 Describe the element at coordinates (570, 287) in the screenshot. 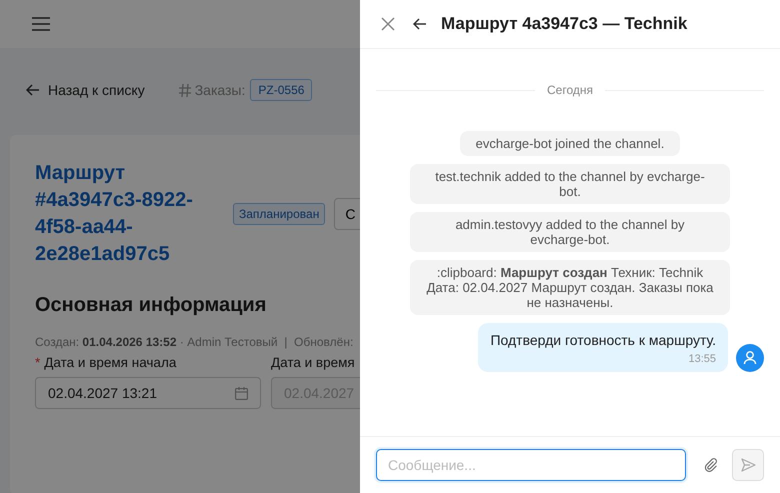

I see `system-message: :clipboard: Маршрут создан Техник: Technik Дата: 02.04.2027 Маршрут создан. Заказы пока не назначены.` at that location.